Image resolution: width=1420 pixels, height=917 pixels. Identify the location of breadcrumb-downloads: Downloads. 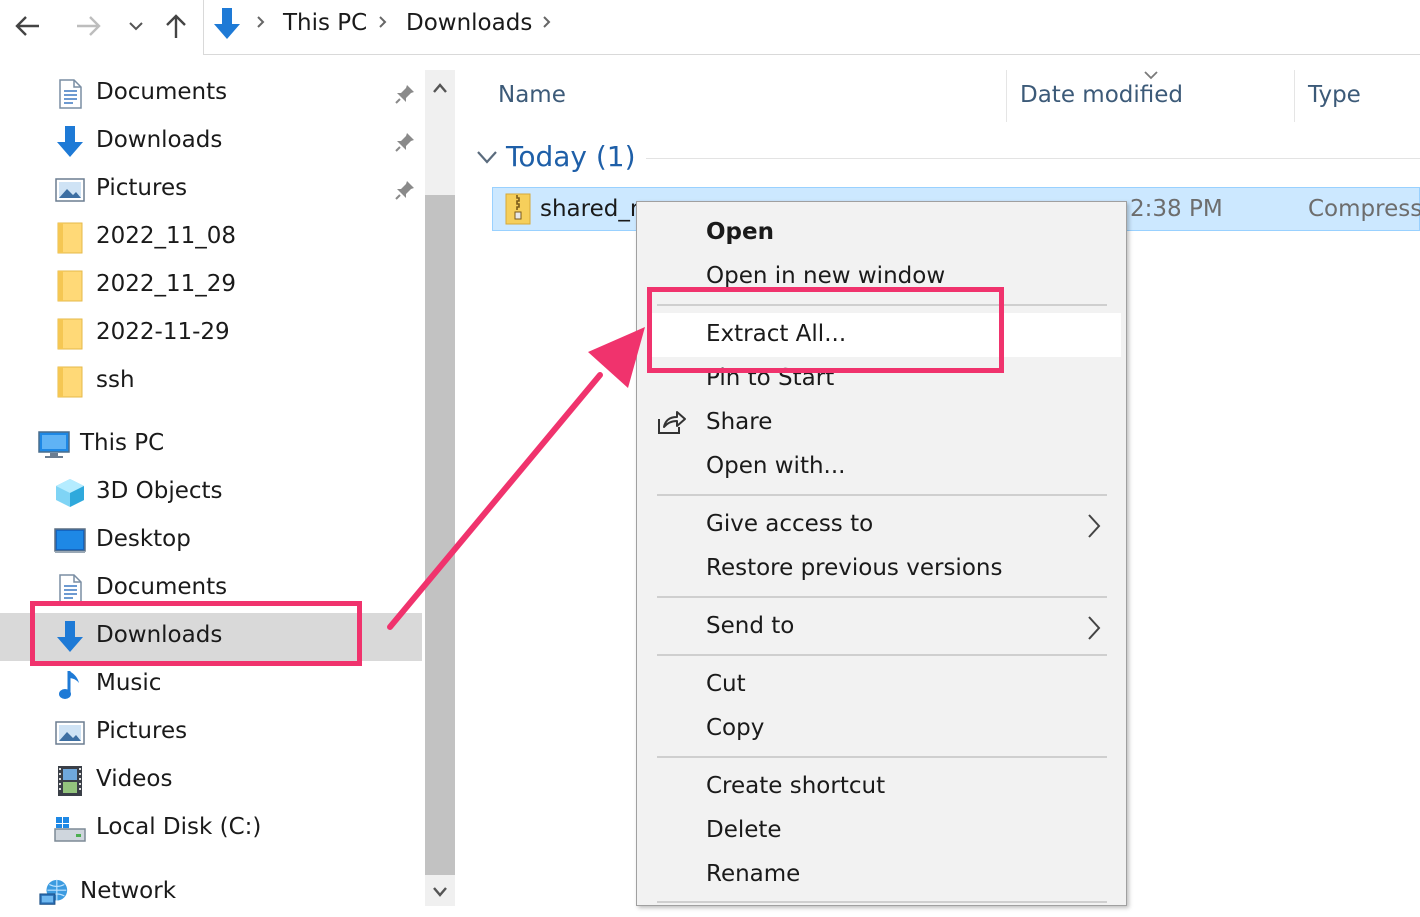
(469, 23).